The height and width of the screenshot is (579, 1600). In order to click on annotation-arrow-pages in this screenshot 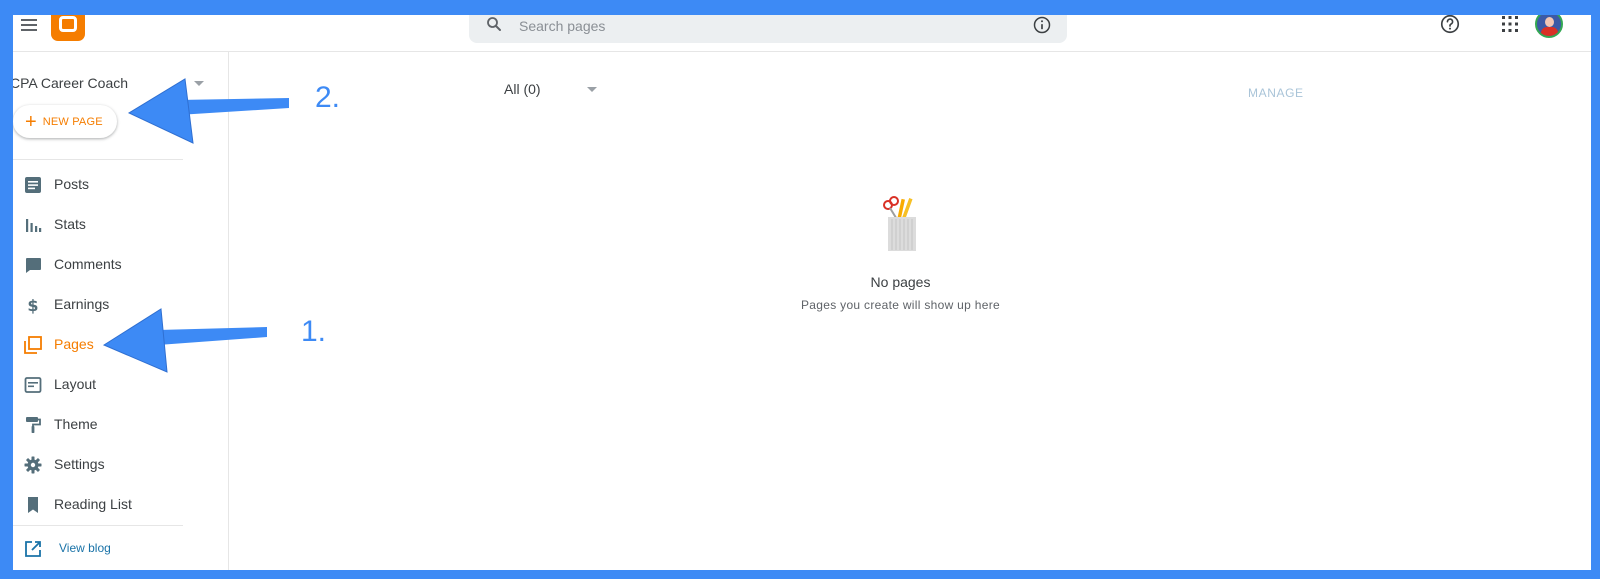, I will do `click(184, 340)`.